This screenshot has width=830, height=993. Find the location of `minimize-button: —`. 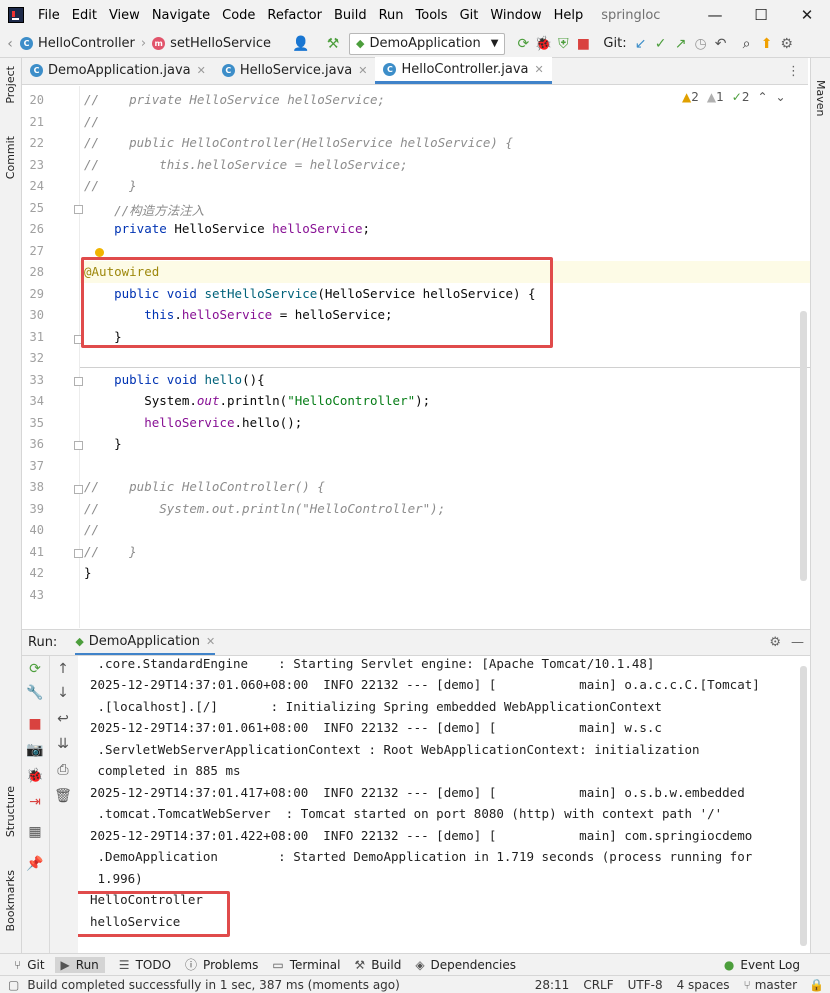

minimize-button: — is located at coordinates (715, 15).